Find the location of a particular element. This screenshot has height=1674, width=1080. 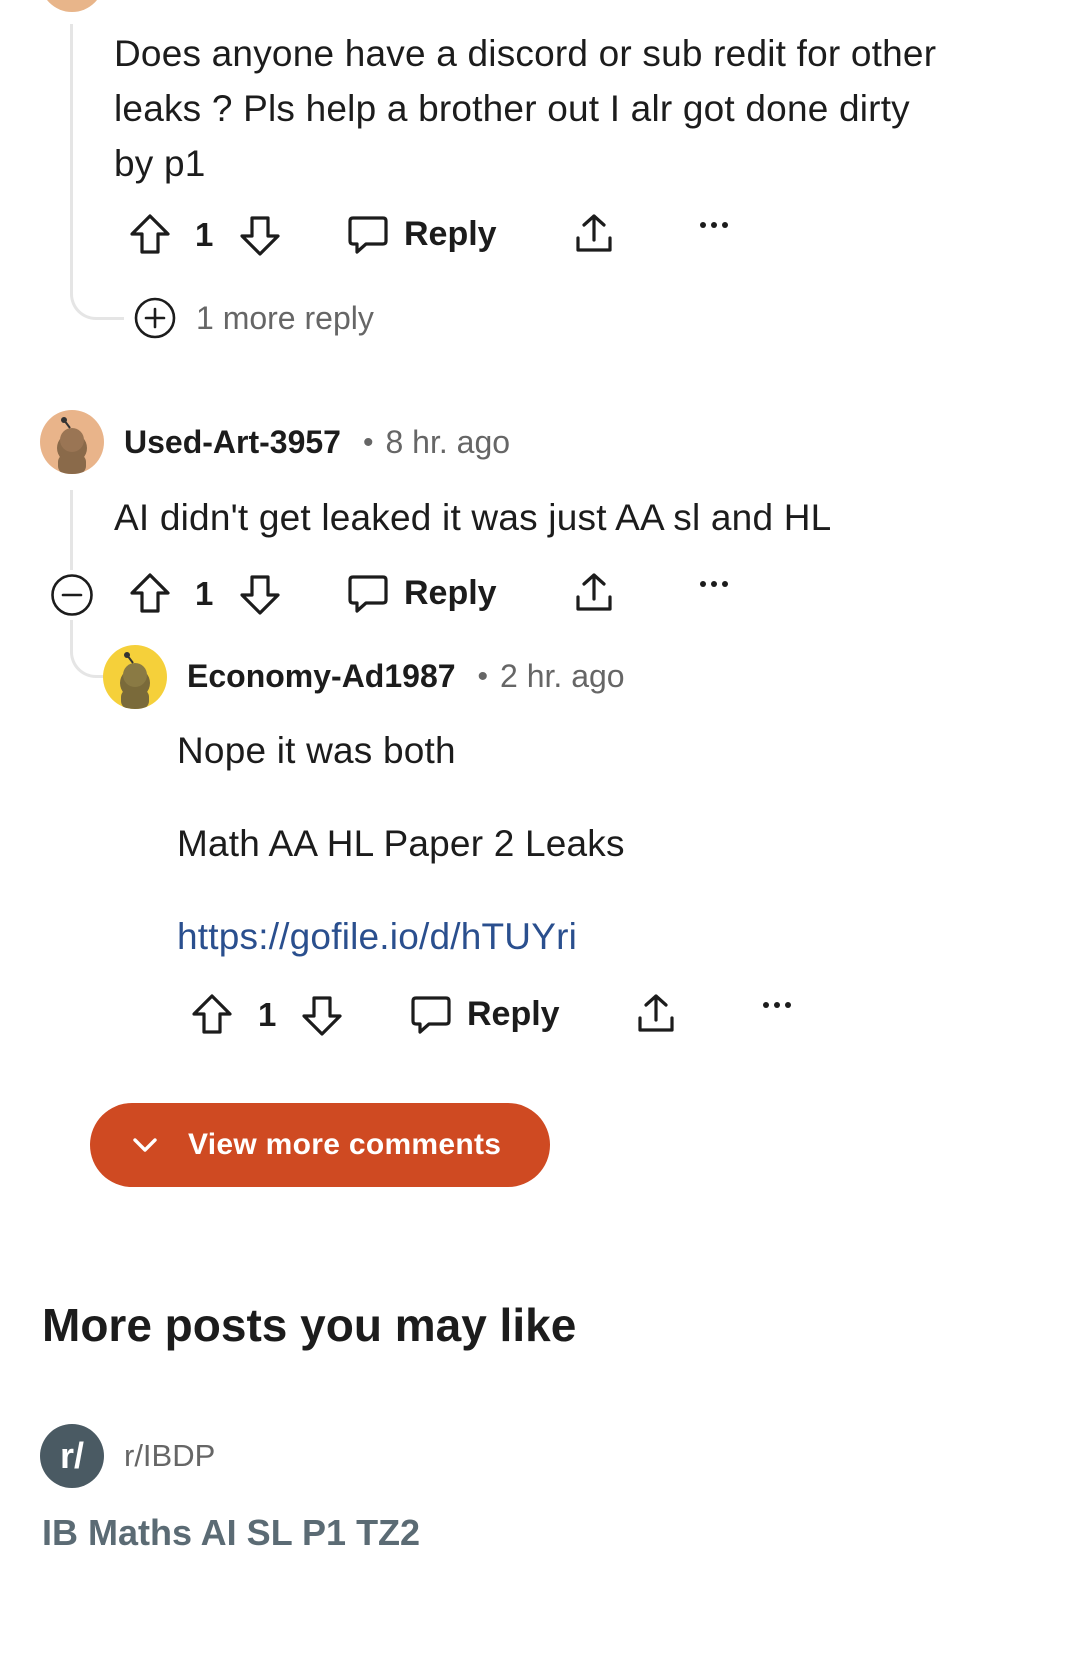

timestamp: 8 hr. ago is located at coordinates (448, 442).